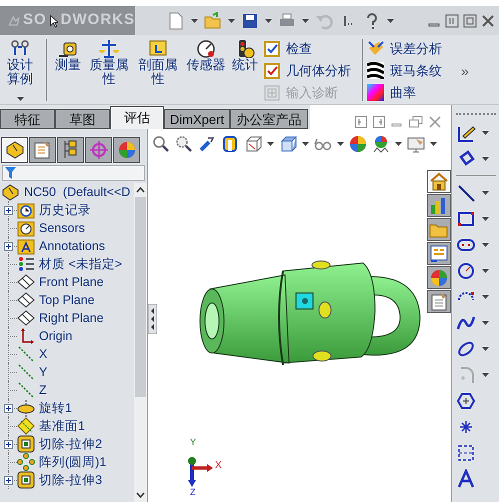  Describe the element at coordinates (465, 71) in the screenshot. I see `more-button: »` at that location.